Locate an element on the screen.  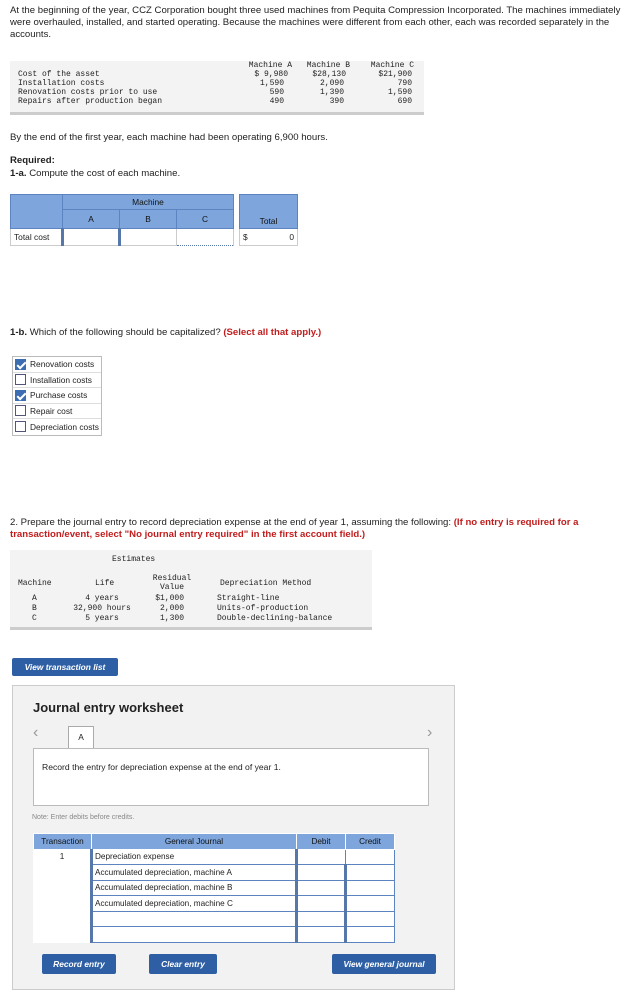
debit-header: Debit is located at coordinates (321, 841).